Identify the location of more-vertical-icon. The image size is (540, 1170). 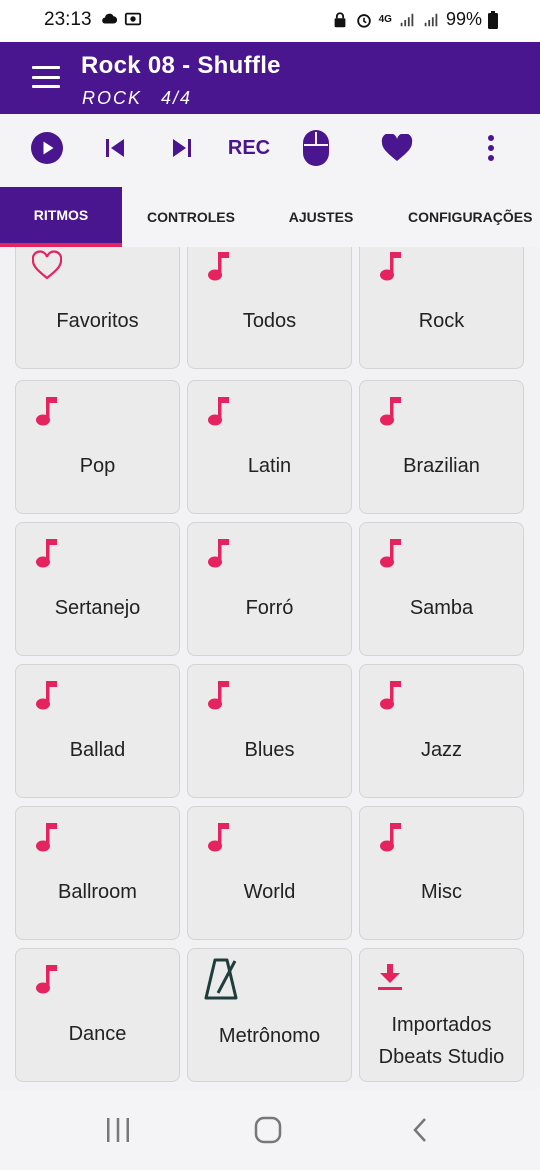
(491, 148).